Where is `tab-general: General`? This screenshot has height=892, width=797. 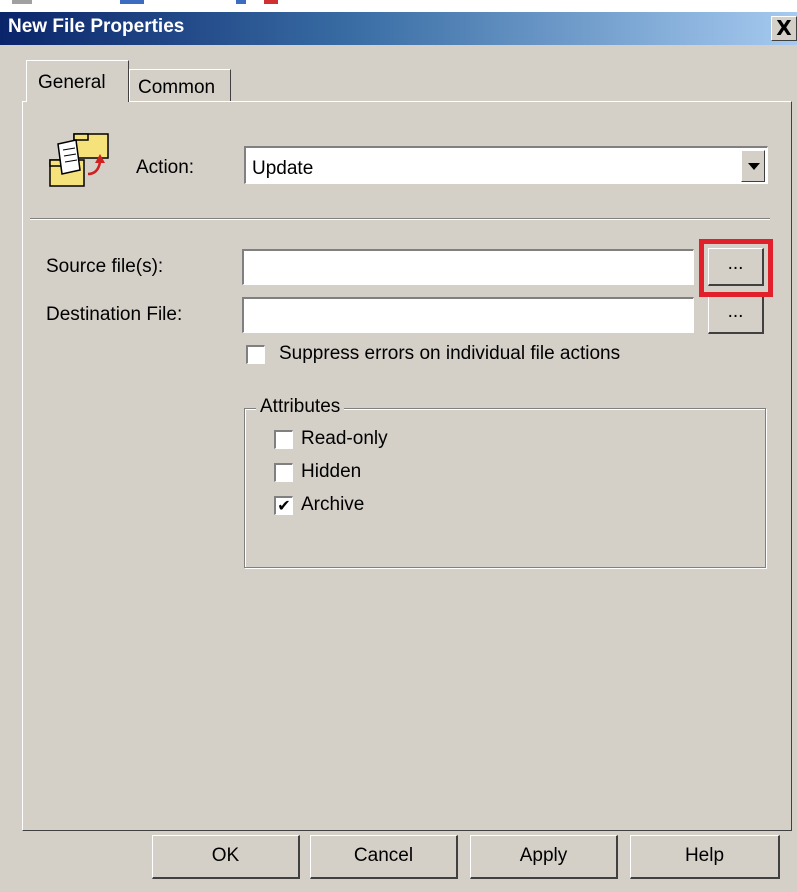
tab-general: General is located at coordinates (77, 81).